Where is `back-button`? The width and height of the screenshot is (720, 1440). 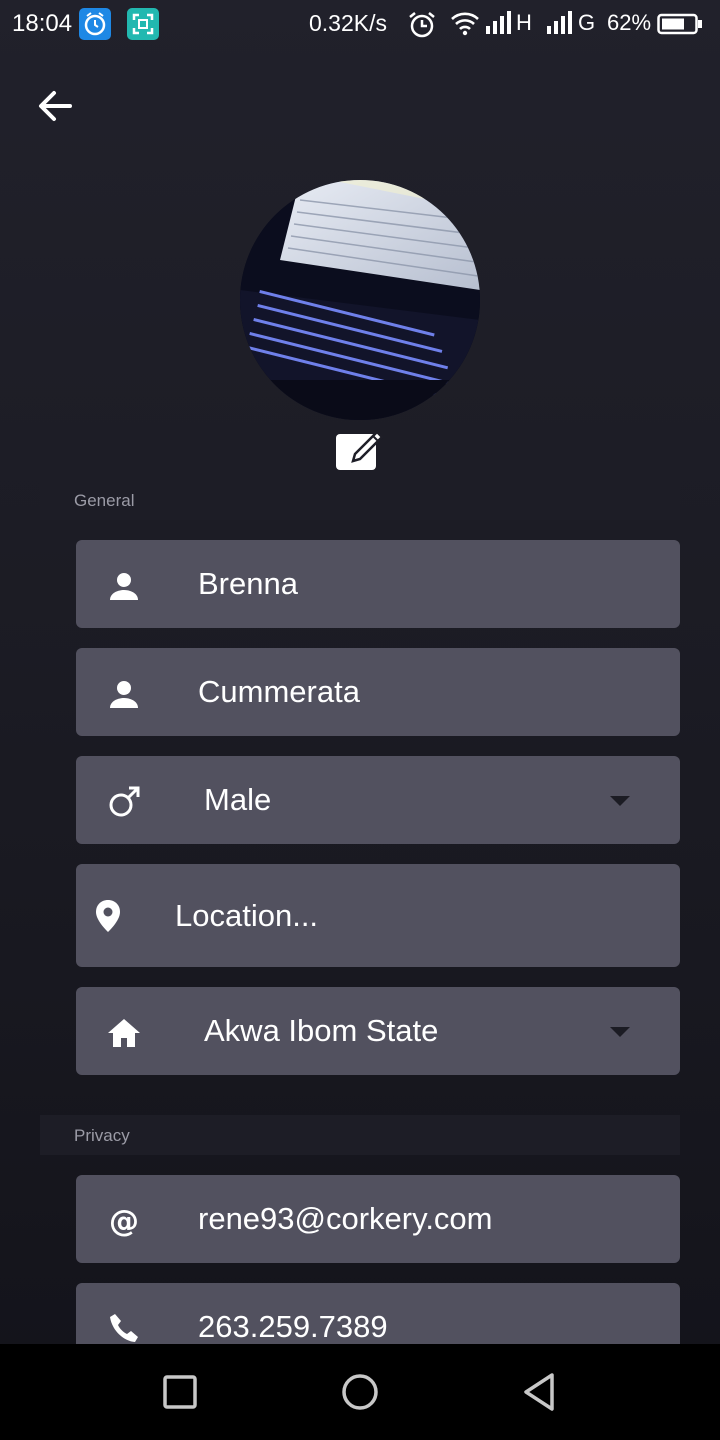
back-button is located at coordinates (54, 106).